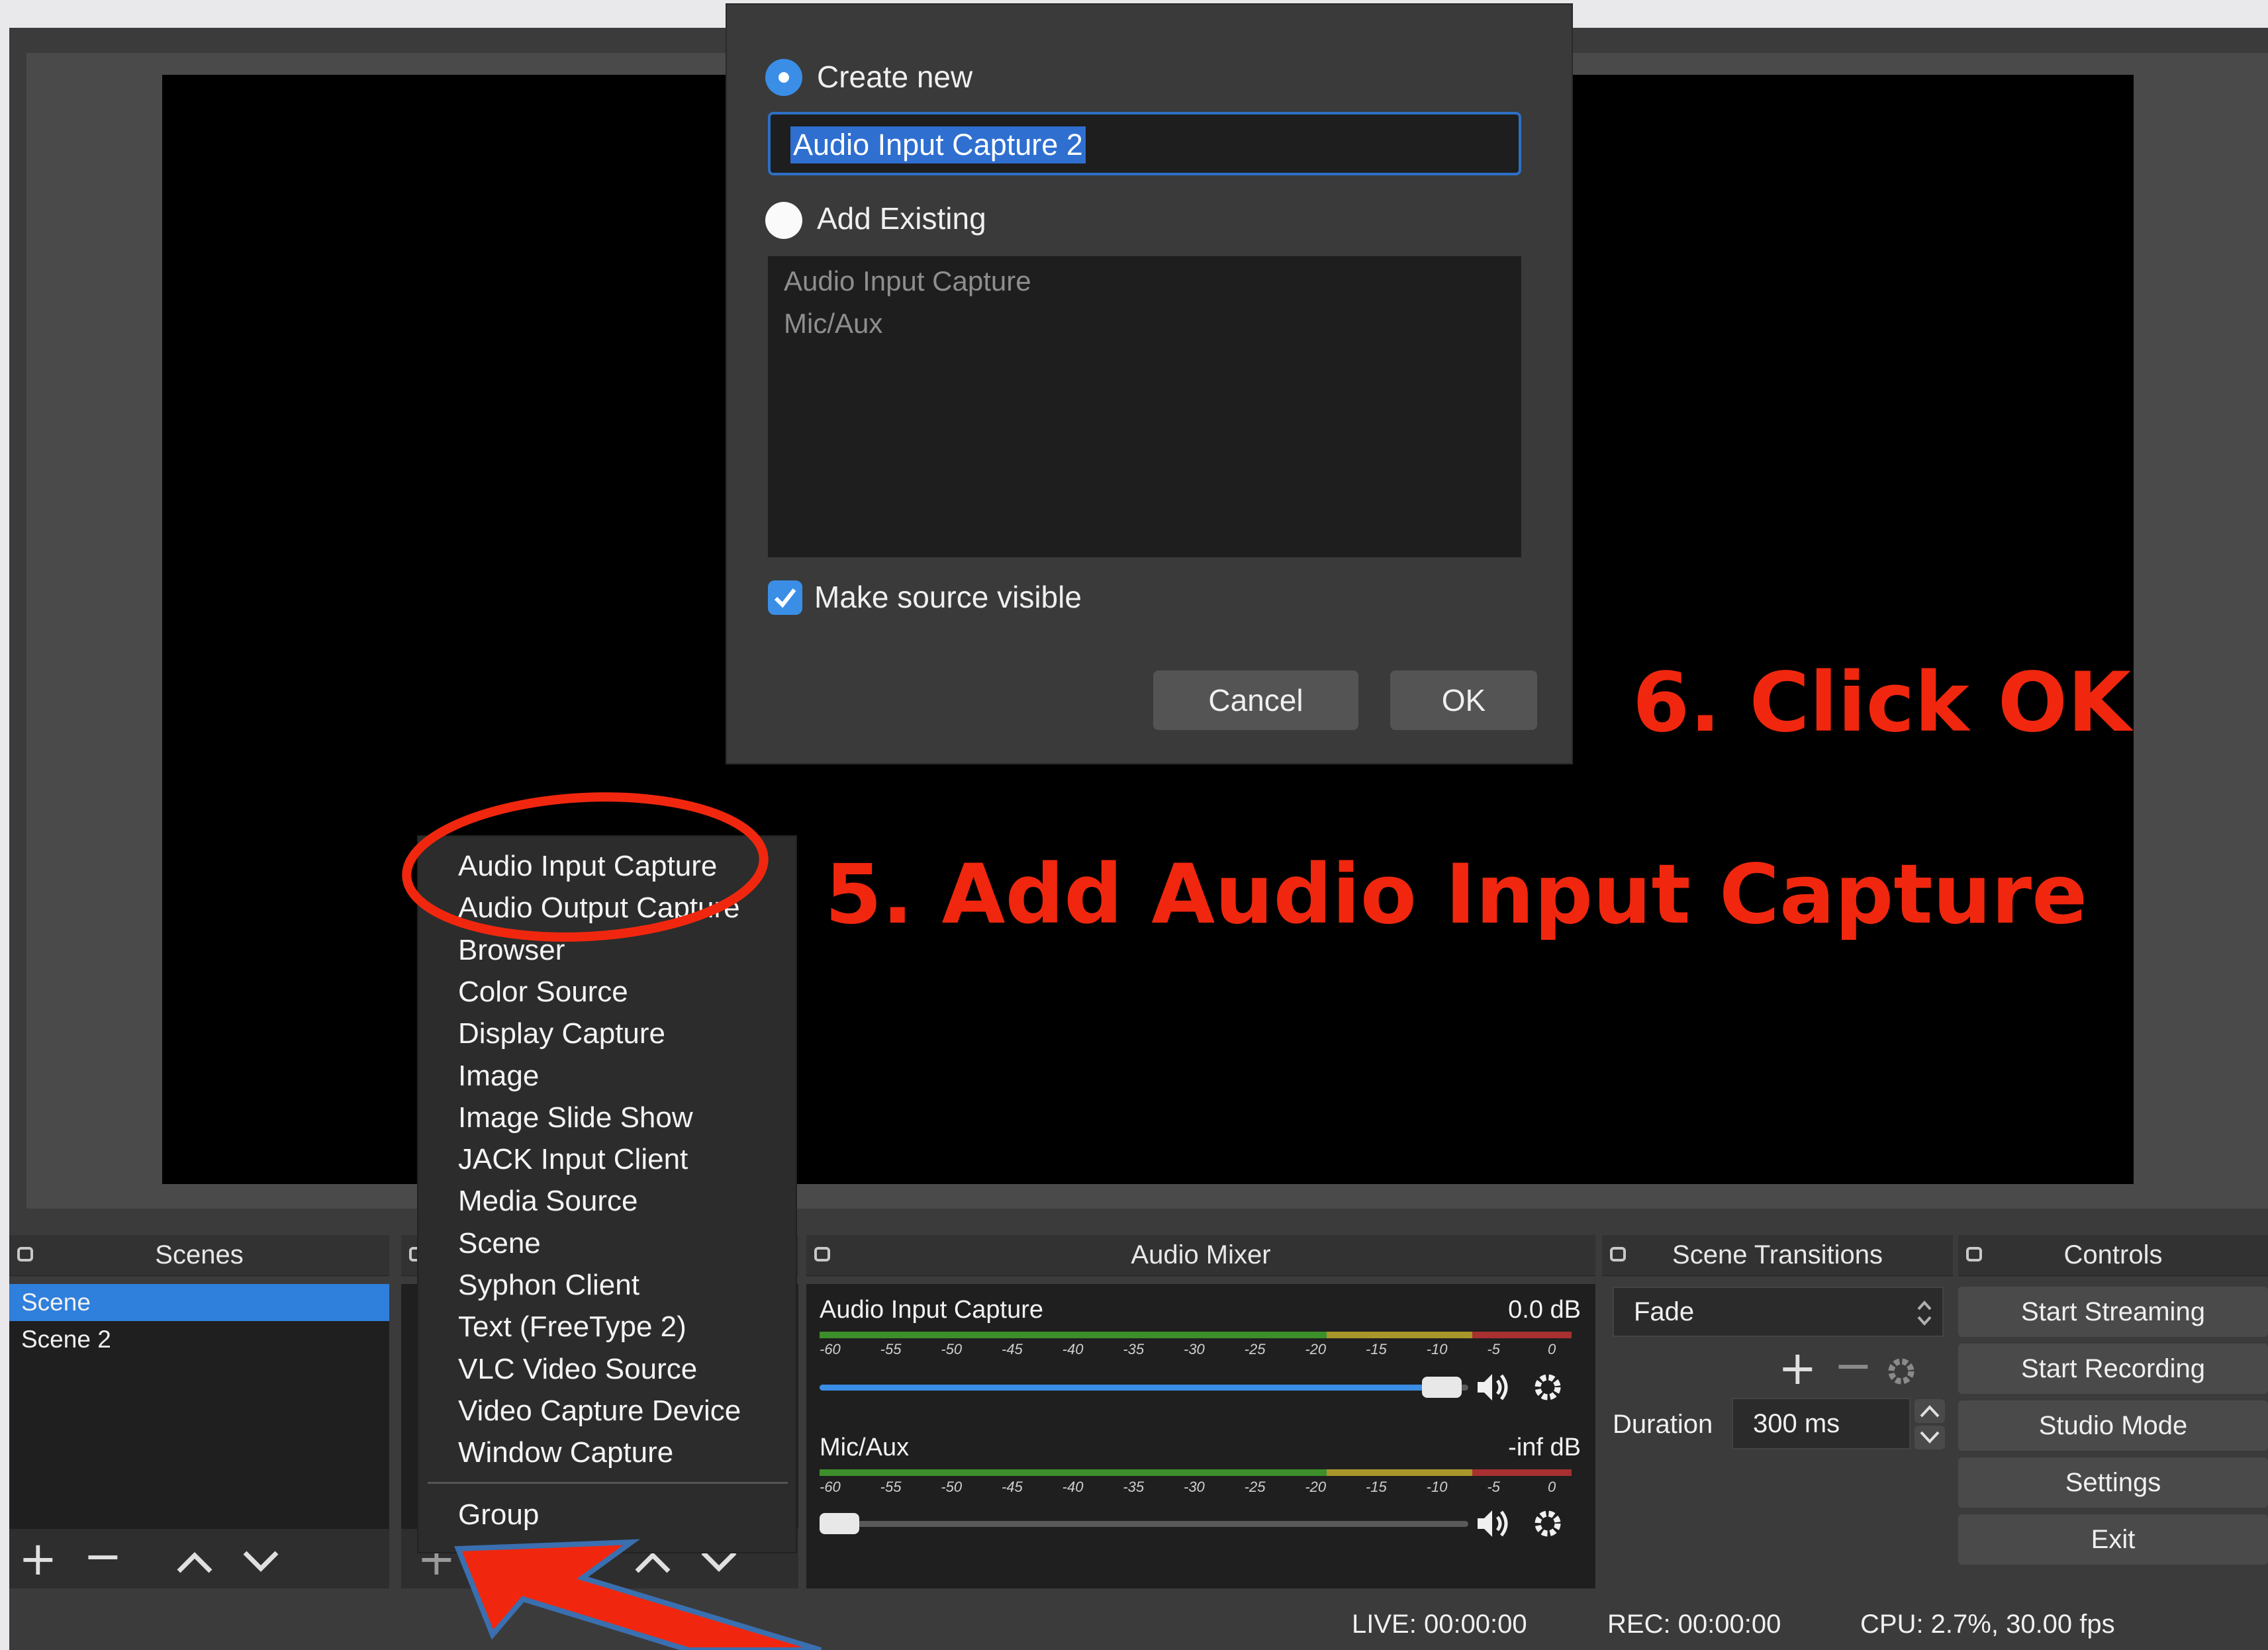 This screenshot has width=2268, height=1650. I want to click on source-name-value: Audio Input Capture 2, so click(938, 145).